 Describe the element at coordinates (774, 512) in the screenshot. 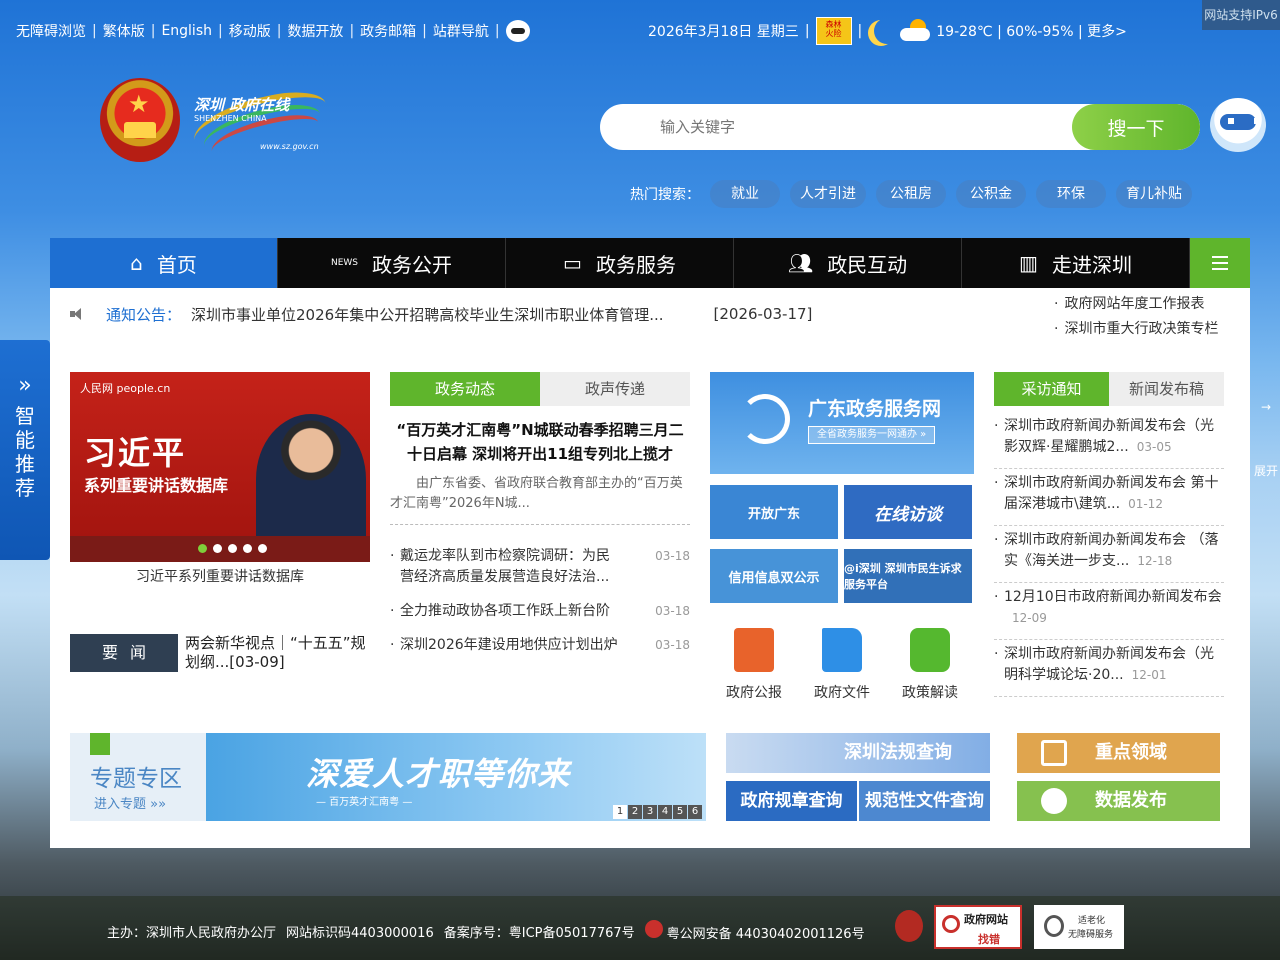

I see `open-guangdong-tile: 开放广东` at that location.